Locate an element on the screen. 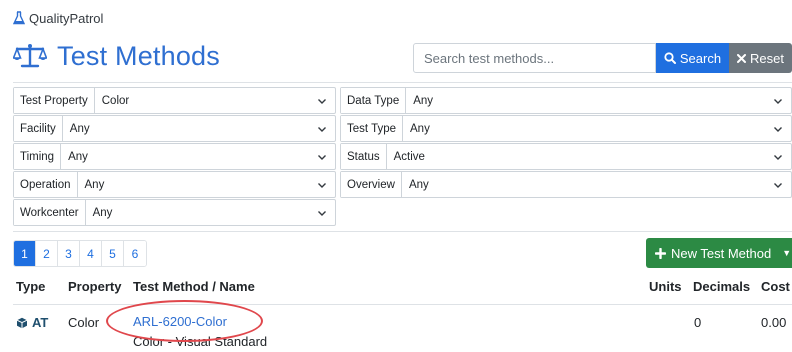 The image size is (792, 352). filter-label: Status is located at coordinates (364, 156).